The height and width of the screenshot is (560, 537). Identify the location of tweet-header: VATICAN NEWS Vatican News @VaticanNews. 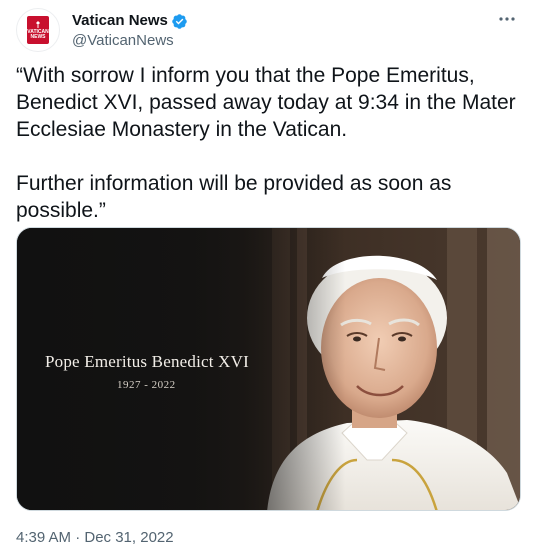
(268, 30).